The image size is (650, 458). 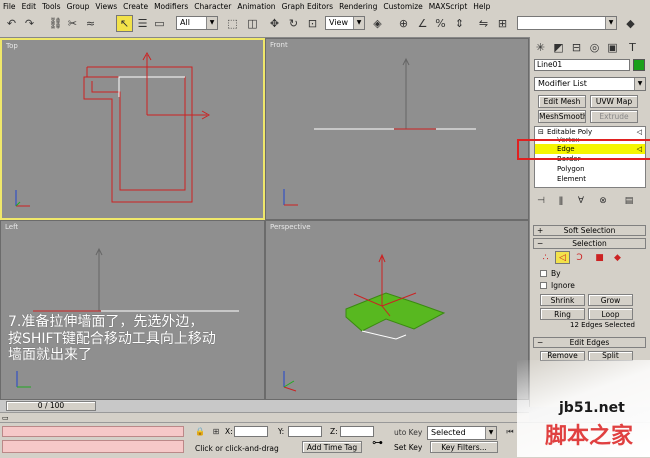 I want to click on menu-help: Help, so click(x=481, y=6).